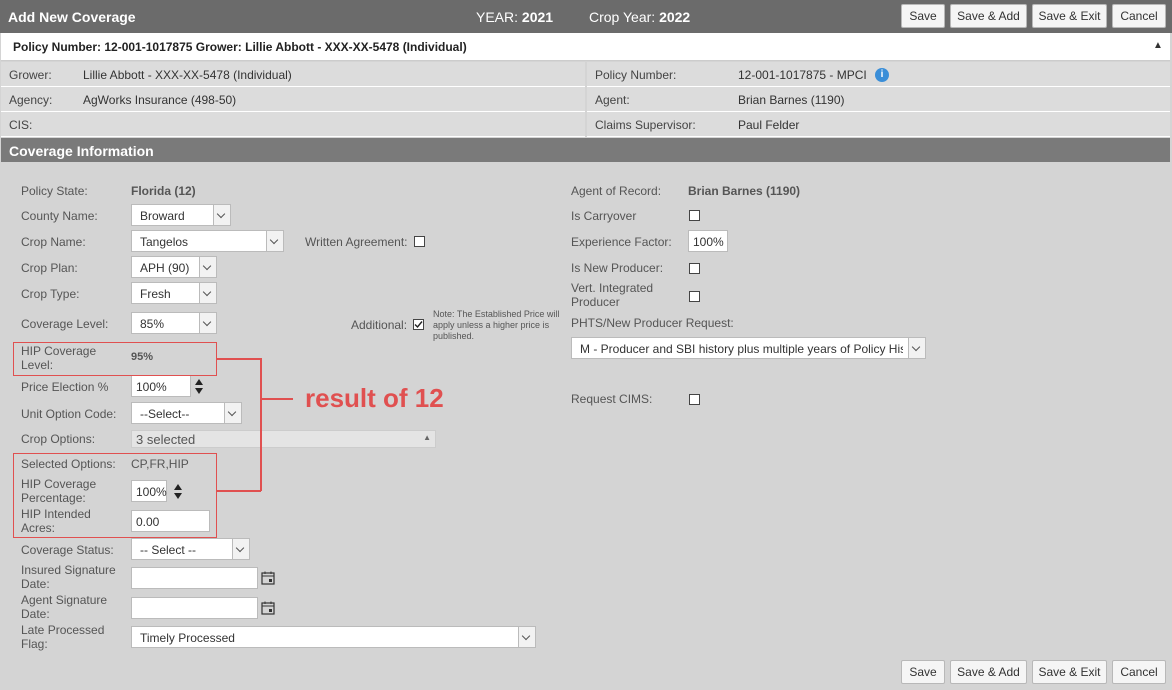 The width and height of the screenshot is (1172, 690). I want to click on dialog-title: Add New Coverage, so click(72, 17).